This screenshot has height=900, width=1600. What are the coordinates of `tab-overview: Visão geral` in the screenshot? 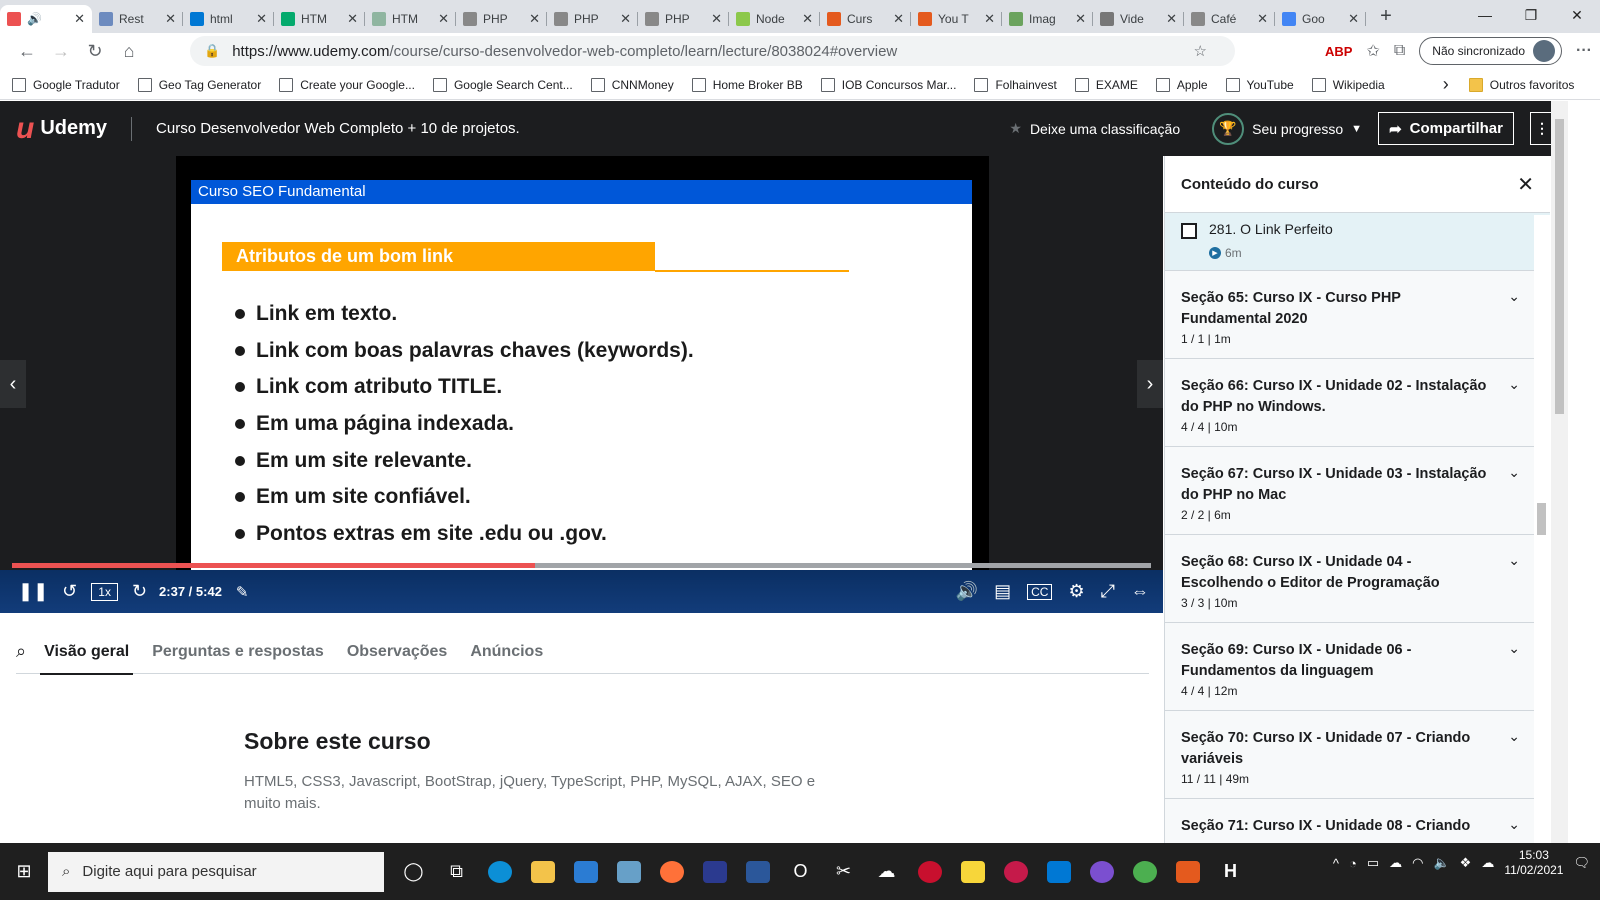 It's located at (87, 652).